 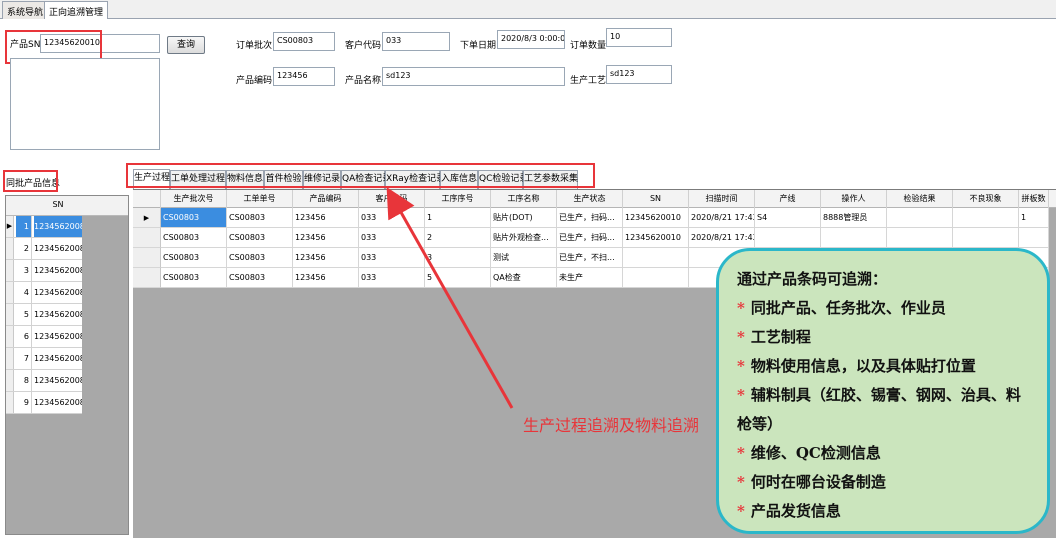 I want to click on same-batch-row: 612345620086, so click(x=44, y=337).